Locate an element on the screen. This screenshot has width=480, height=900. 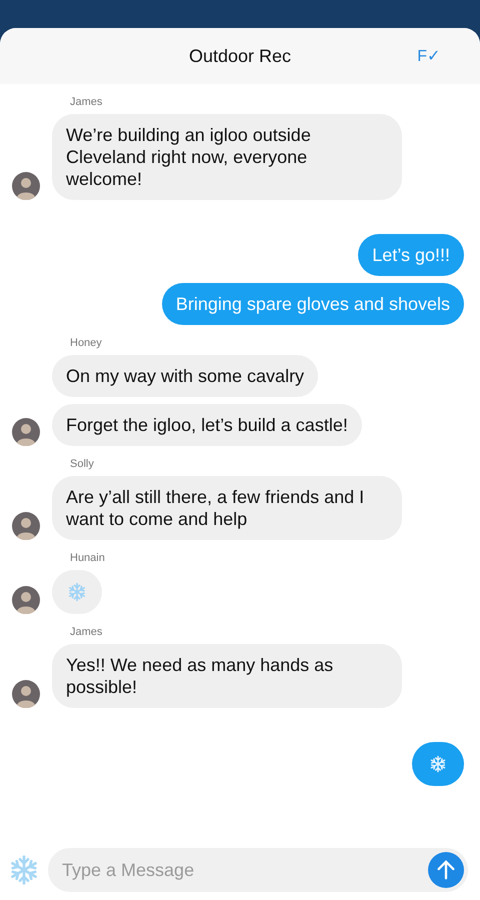
message-bubble: On my way with some cavalry is located at coordinates (185, 376).